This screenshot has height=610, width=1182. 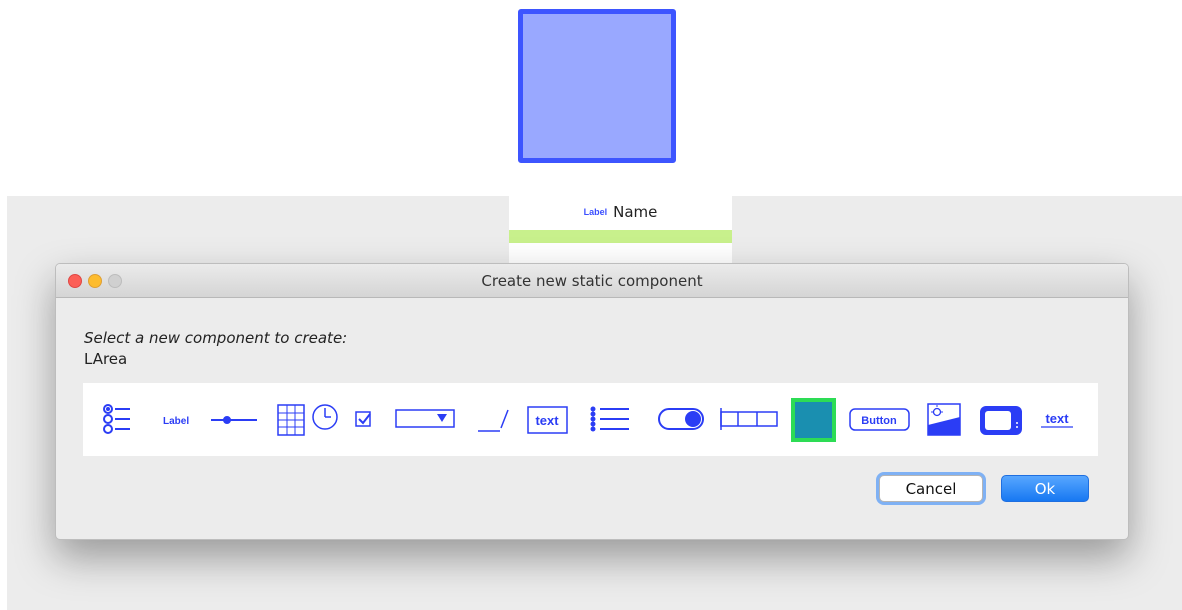 I want to click on title-bar: Create new static component, so click(x=592, y=281).